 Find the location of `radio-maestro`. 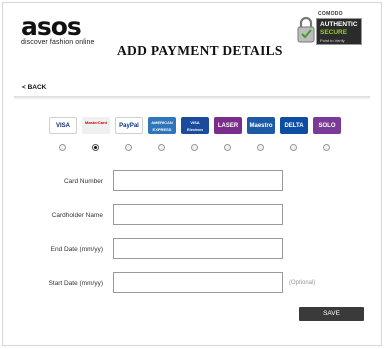

radio-maestro is located at coordinates (260, 147).